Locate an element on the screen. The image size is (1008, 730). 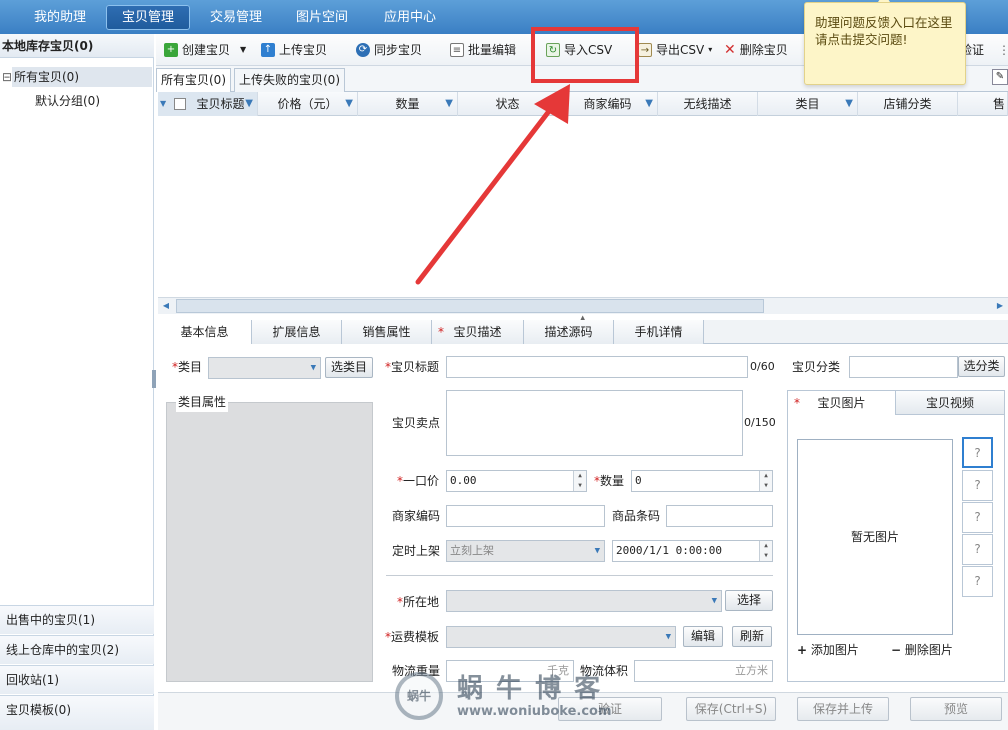
tree-item-default-group: 默认分组(0) is located at coordinates (67, 101).